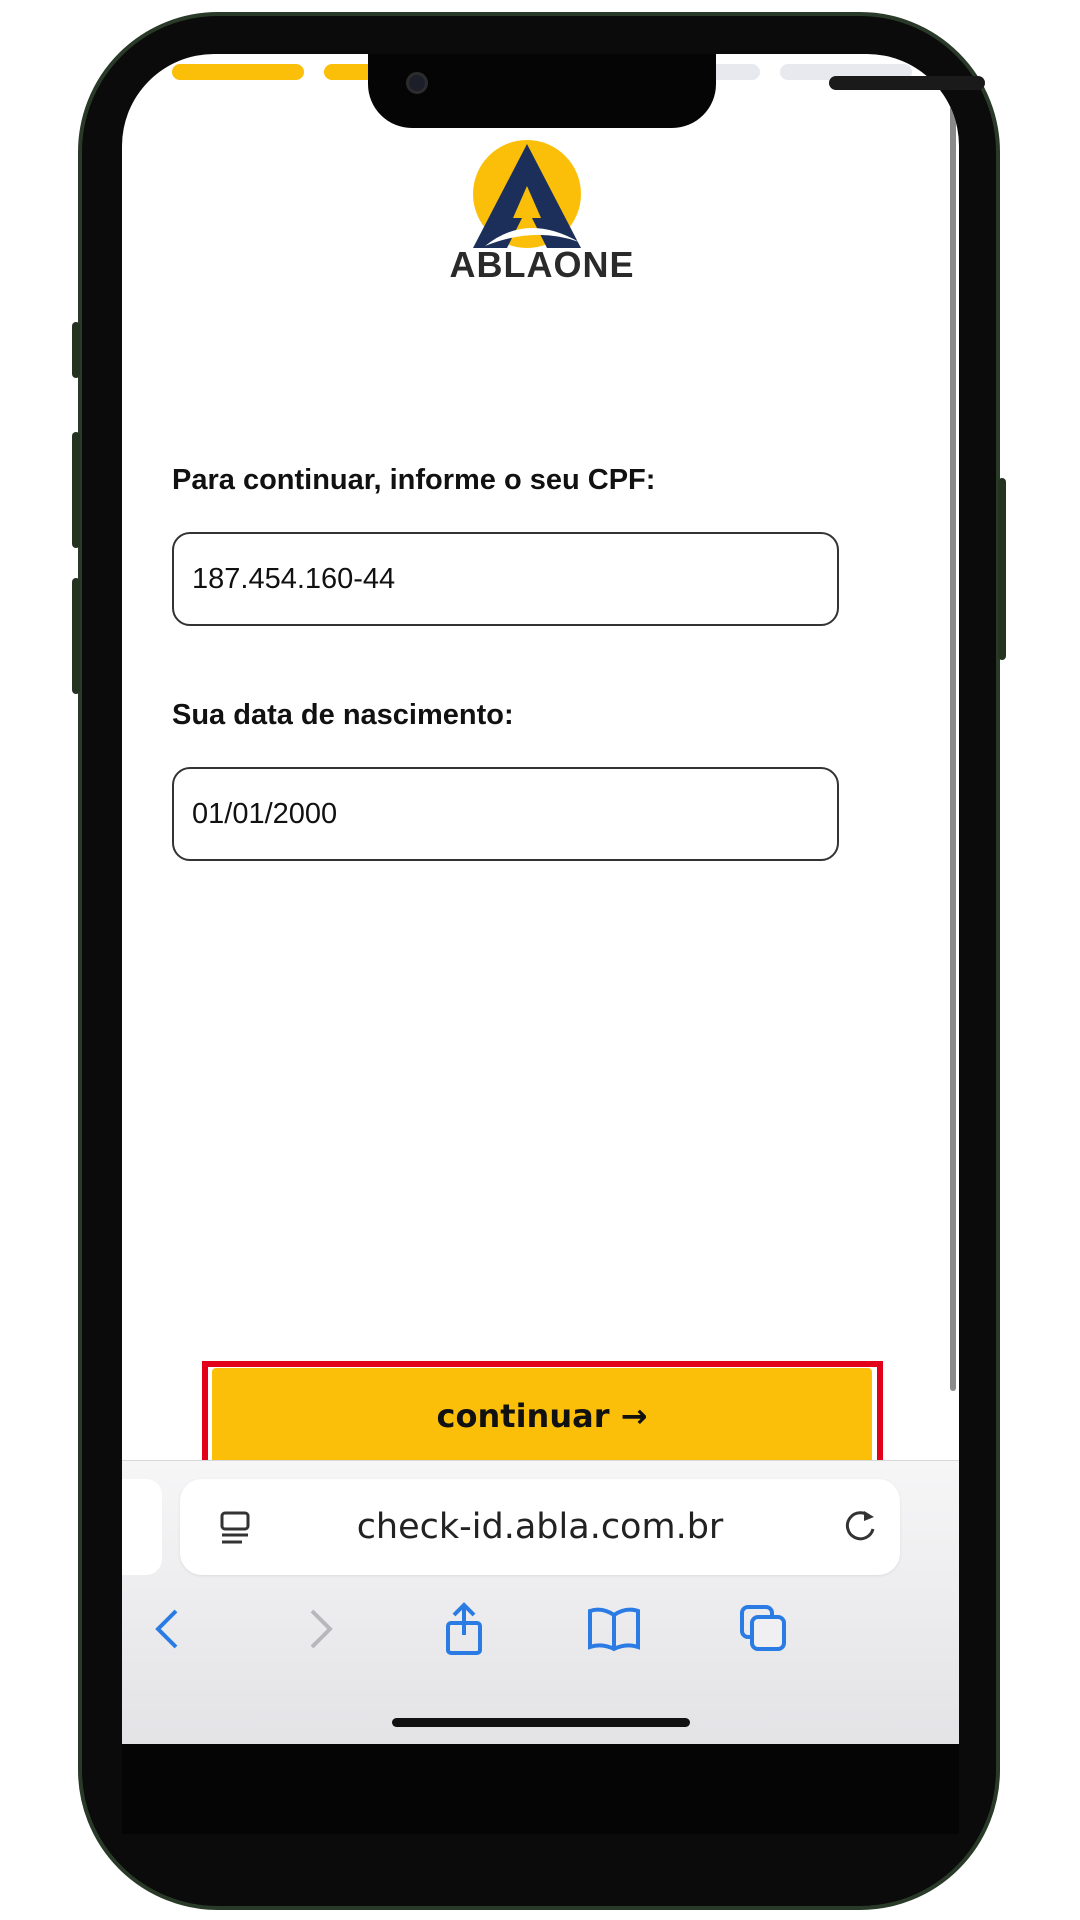  I want to click on front-camera-icon, so click(417, 83).